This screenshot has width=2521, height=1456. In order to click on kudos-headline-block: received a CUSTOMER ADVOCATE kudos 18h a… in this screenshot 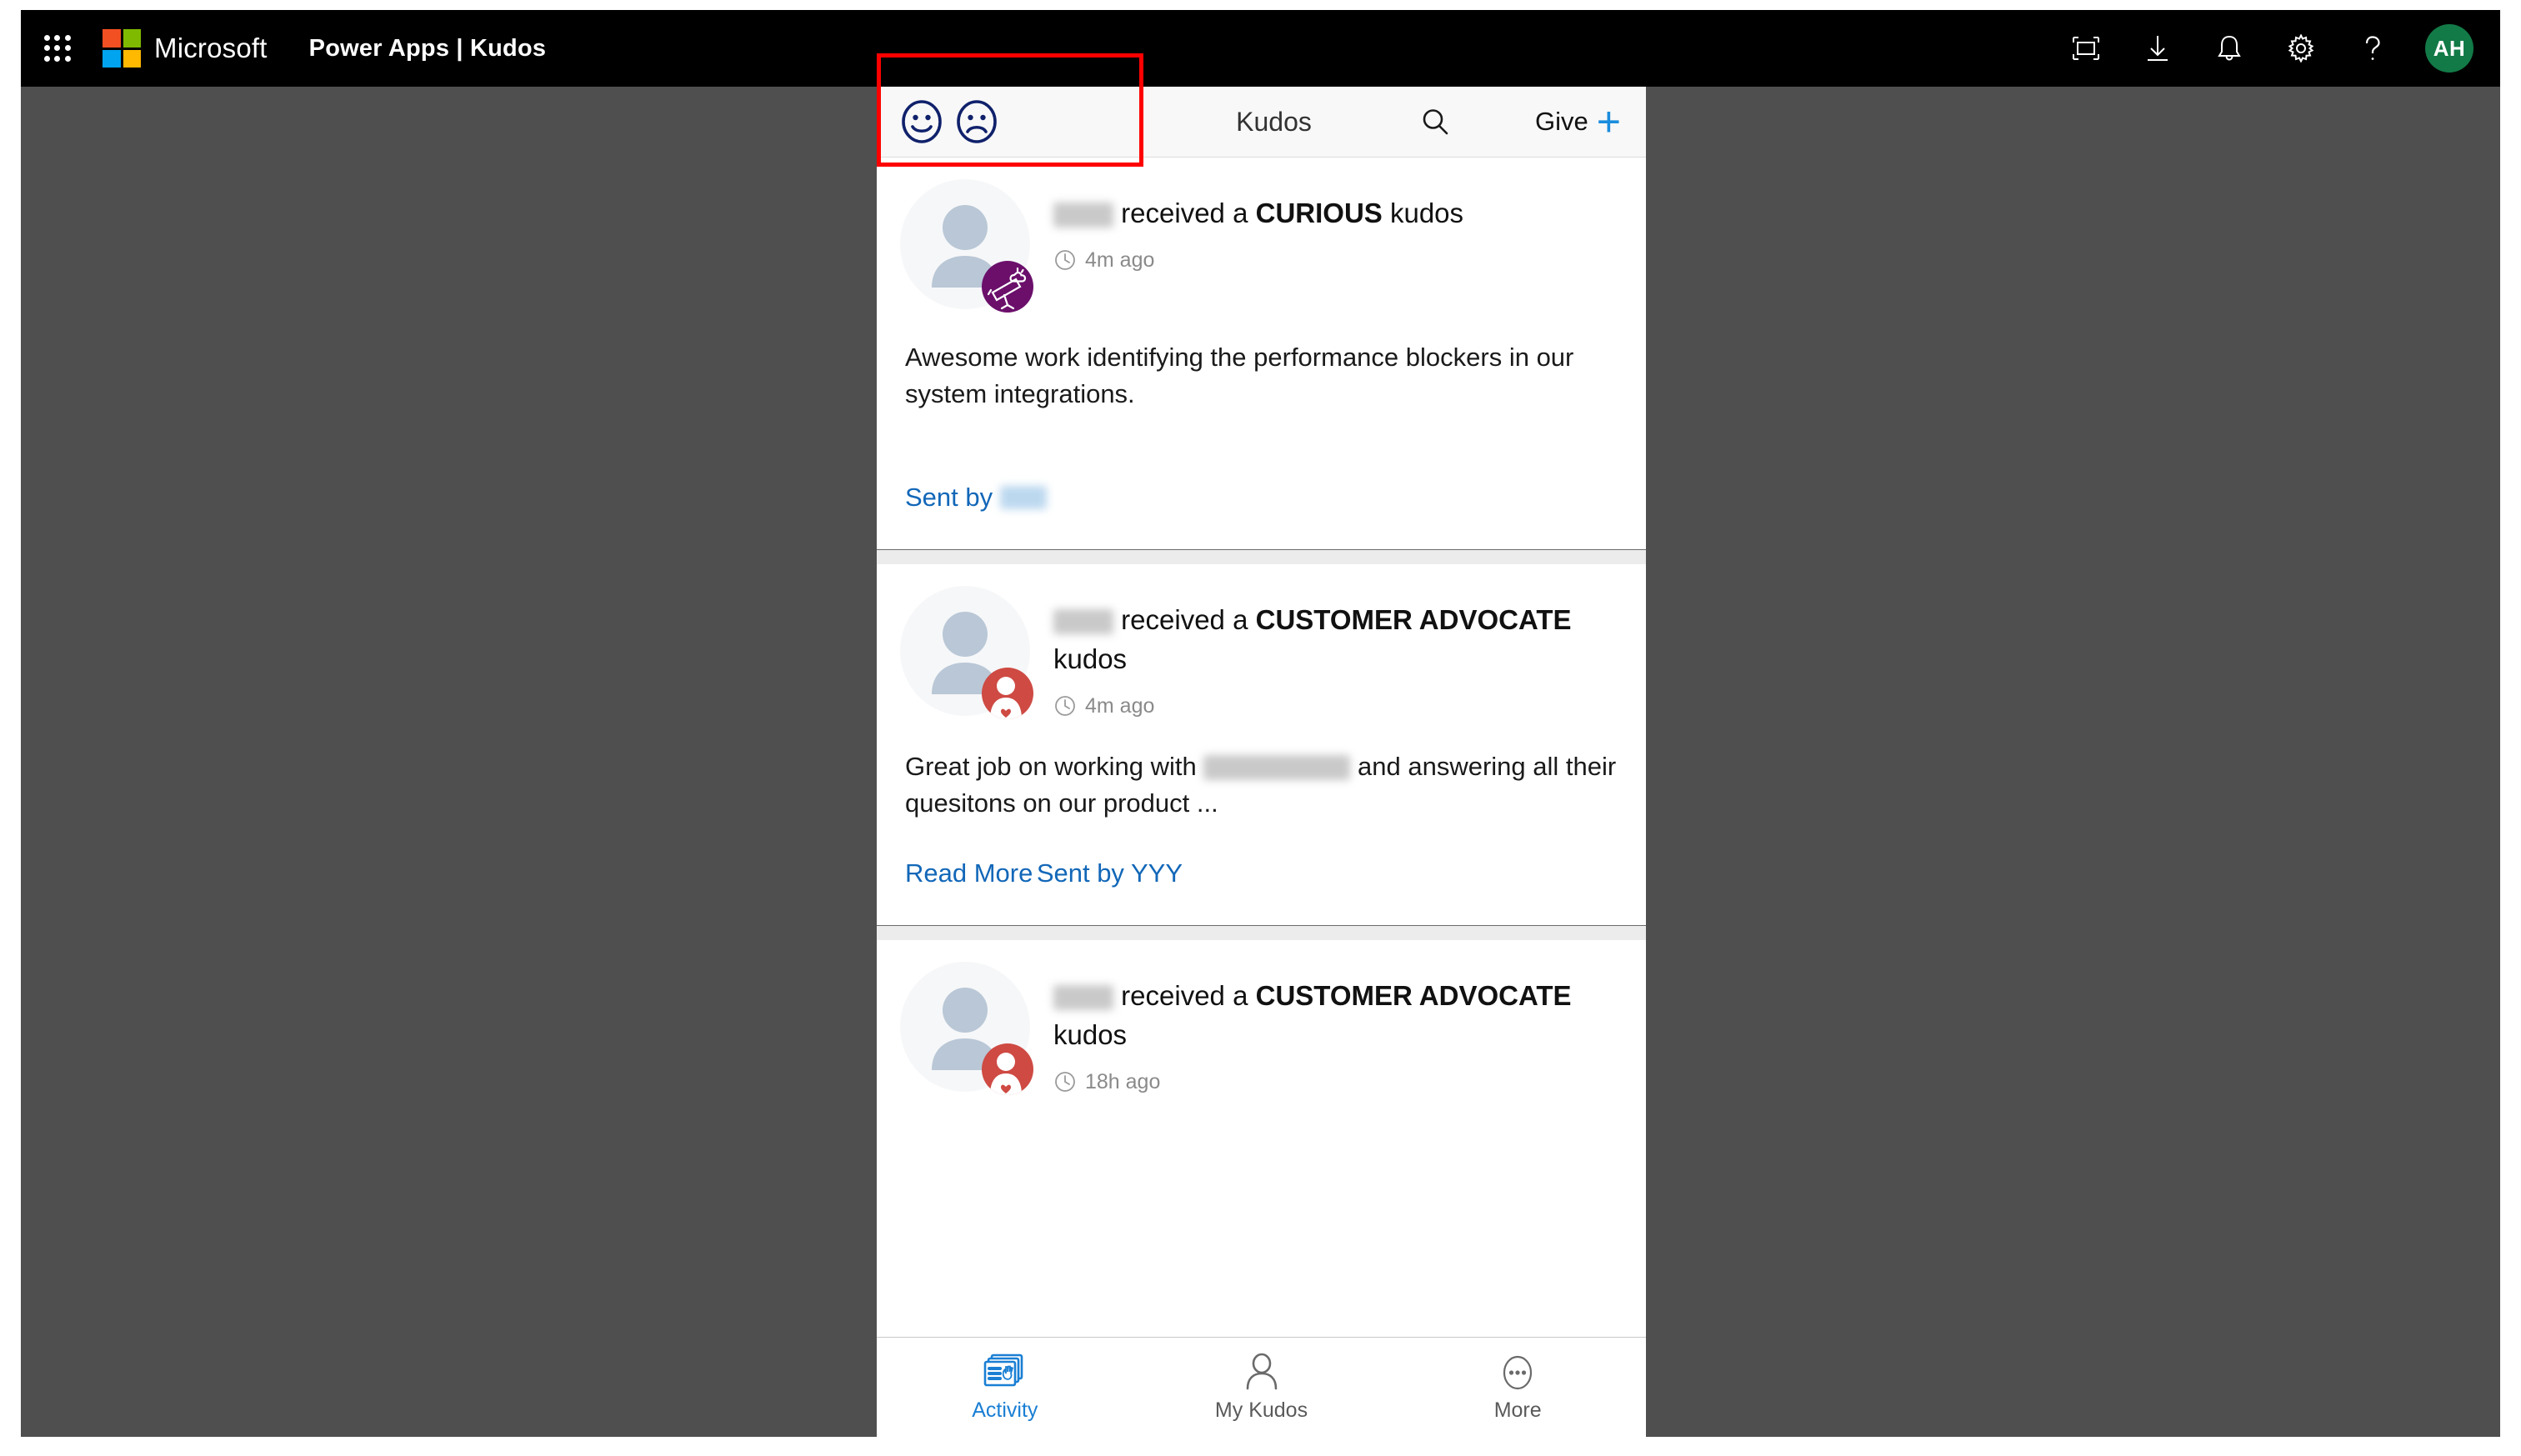, I will do `click(1338, 1028)`.